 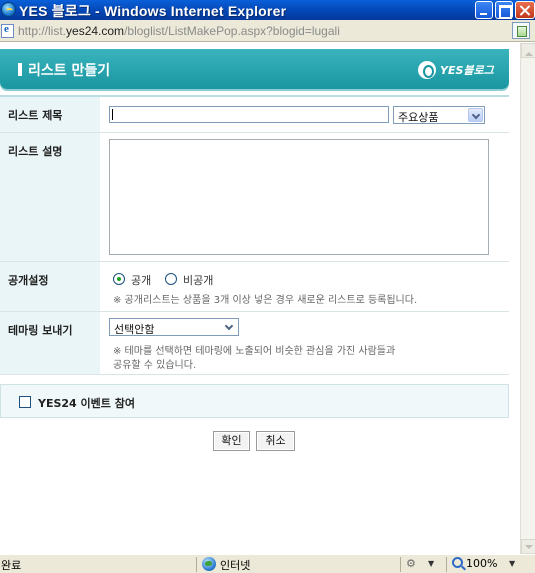 What do you see at coordinates (35, 151) in the screenshot?
I see `description-label: 리스트 설명` at bounding box center [35, 151].